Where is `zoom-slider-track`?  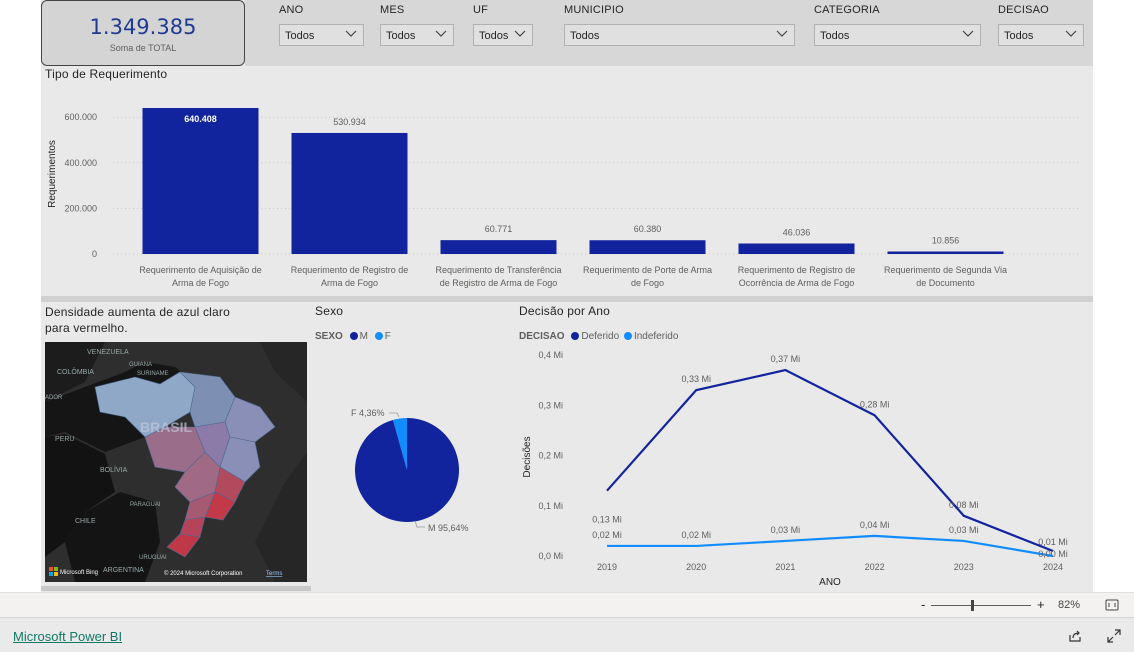
zoom-slider-track is located at coordinates (981, 605).